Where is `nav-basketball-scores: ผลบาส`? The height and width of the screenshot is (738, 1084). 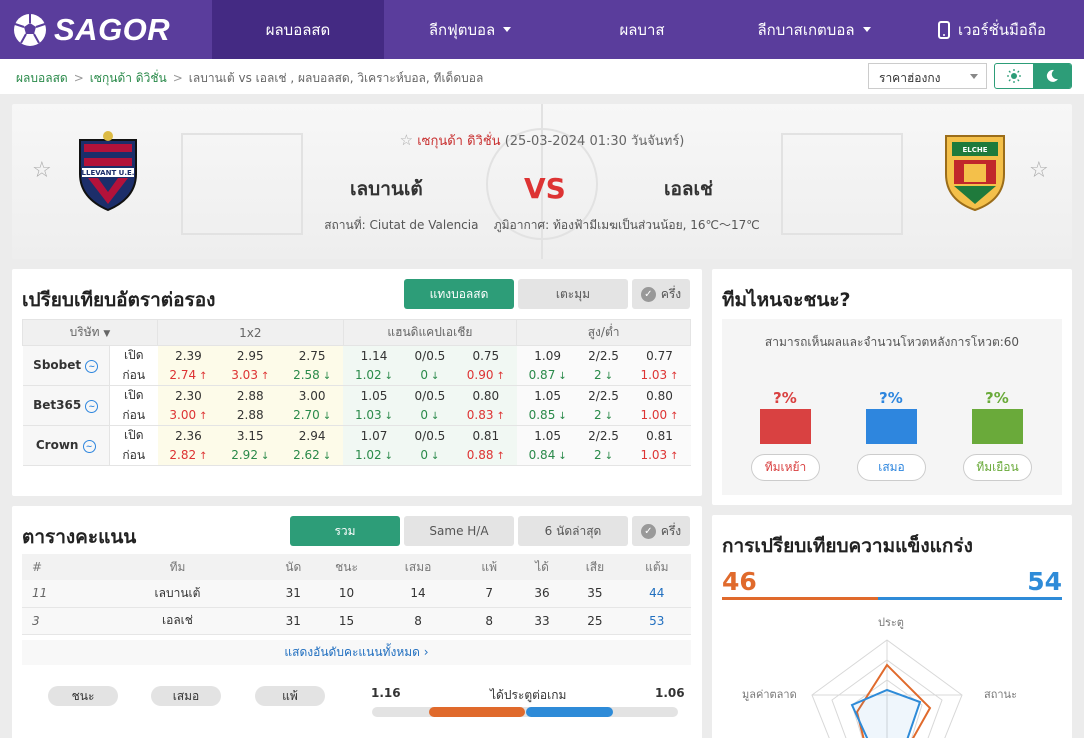
nav-basketball-scores: ผลบาส is located at coordinates (642, 29).